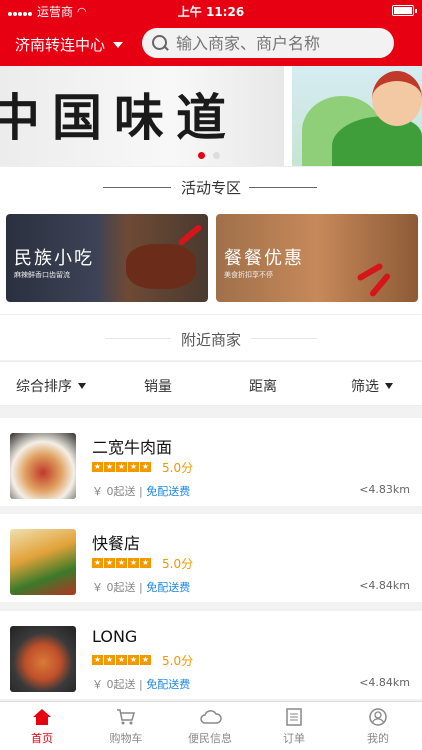 This screenshot has height=750, width=422. Describe the element at coordinates (42, 717) in the screenshot. I see `home-icon` at that location.